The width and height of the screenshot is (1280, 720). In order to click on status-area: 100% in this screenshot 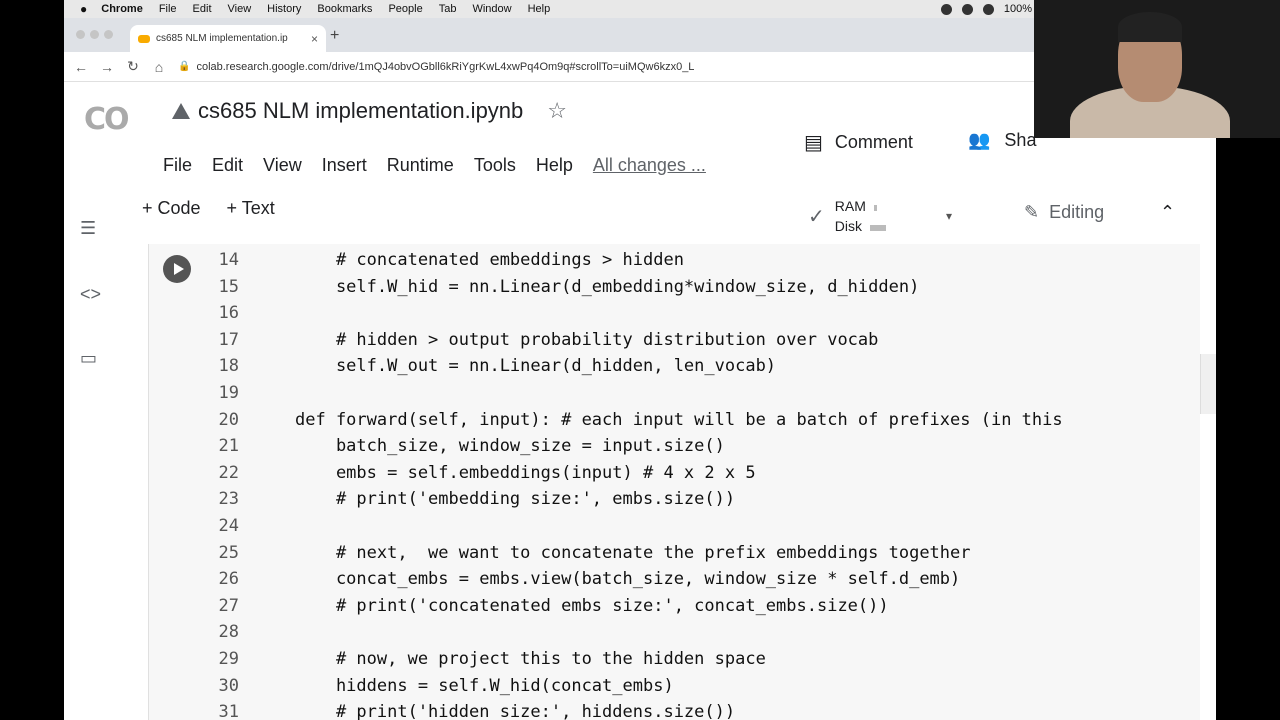, I will do `click(986, 9)`.